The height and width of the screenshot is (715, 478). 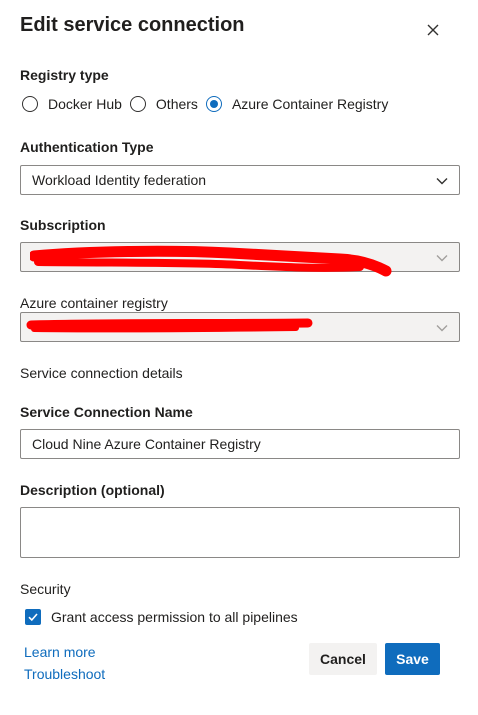 What do you see at coordinates (85, 104) in the screenshot?
I see `radio-label: Docker Hub` at bounding box center [85, 104].